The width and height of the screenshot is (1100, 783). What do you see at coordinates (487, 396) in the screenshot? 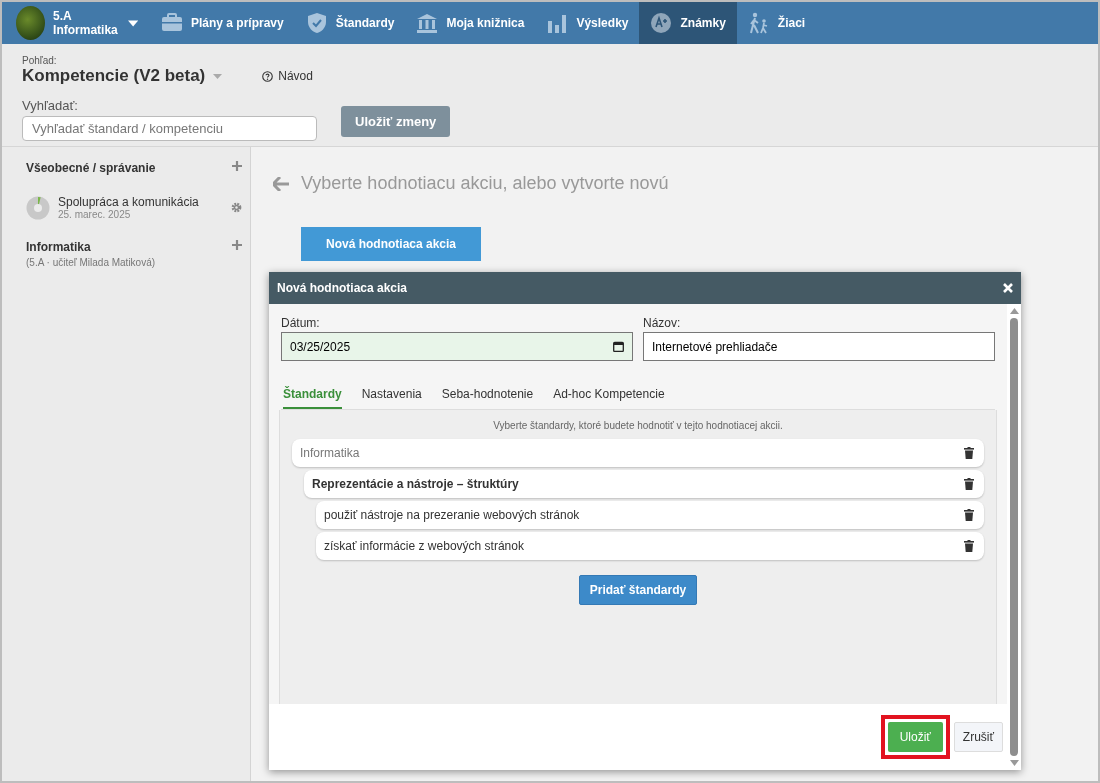
I see `dialog-tab: Seba-hodnotenie` at bounding box center [487, 396].